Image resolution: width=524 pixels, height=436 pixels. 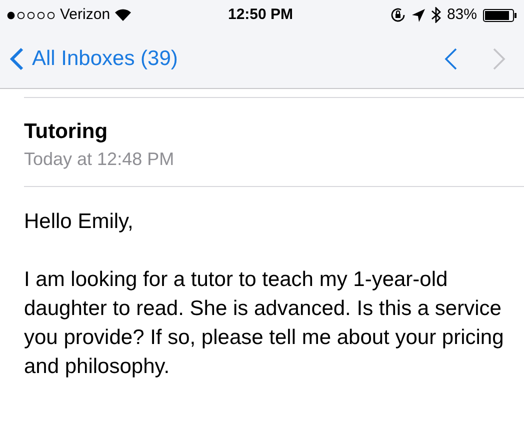 What do you see at coordinates (94, 59) in the screenshot?
I see `back-button: All Inboxes (39)` at bounding box center [94, 59].